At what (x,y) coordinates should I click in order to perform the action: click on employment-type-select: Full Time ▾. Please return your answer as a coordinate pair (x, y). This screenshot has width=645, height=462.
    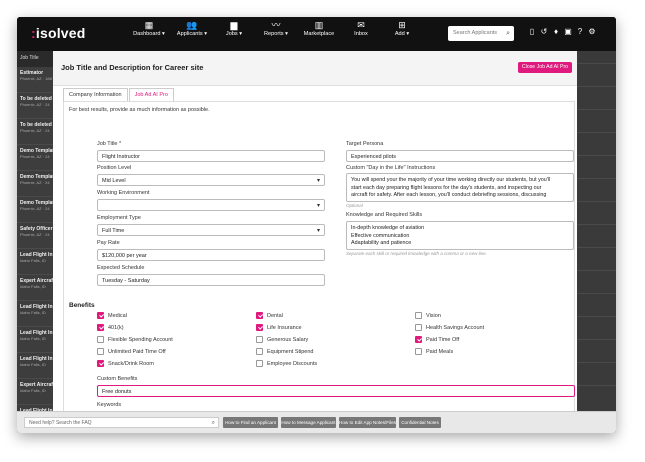
    Looking at the image, I should click on (211, 230).